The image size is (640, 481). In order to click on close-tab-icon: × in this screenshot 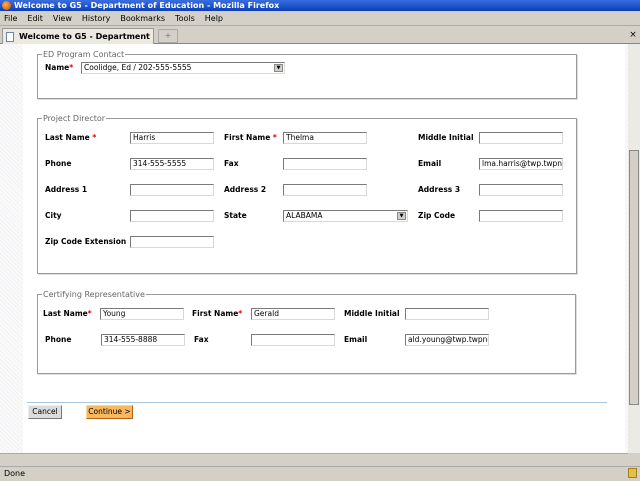, I will do `click(633, 35)`.